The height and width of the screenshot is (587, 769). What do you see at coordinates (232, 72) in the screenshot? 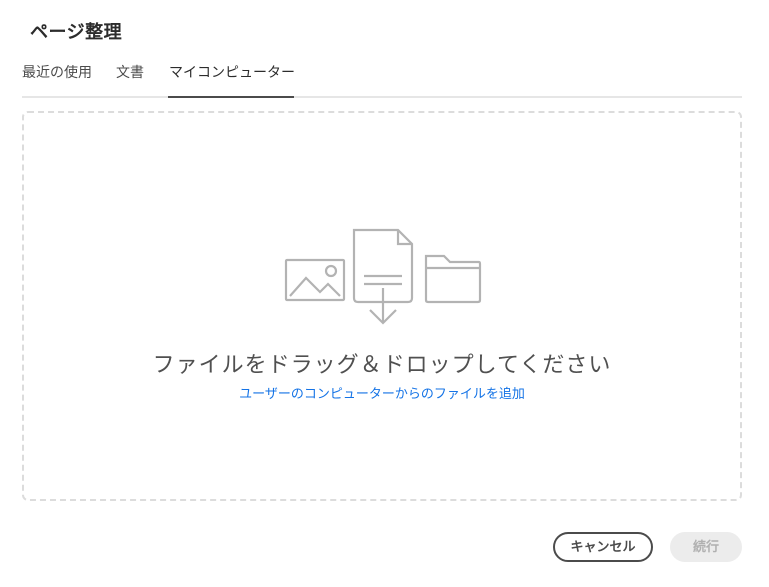
I see `tab-my-computer: マイコンピューター` at bounding box center [232, 72].